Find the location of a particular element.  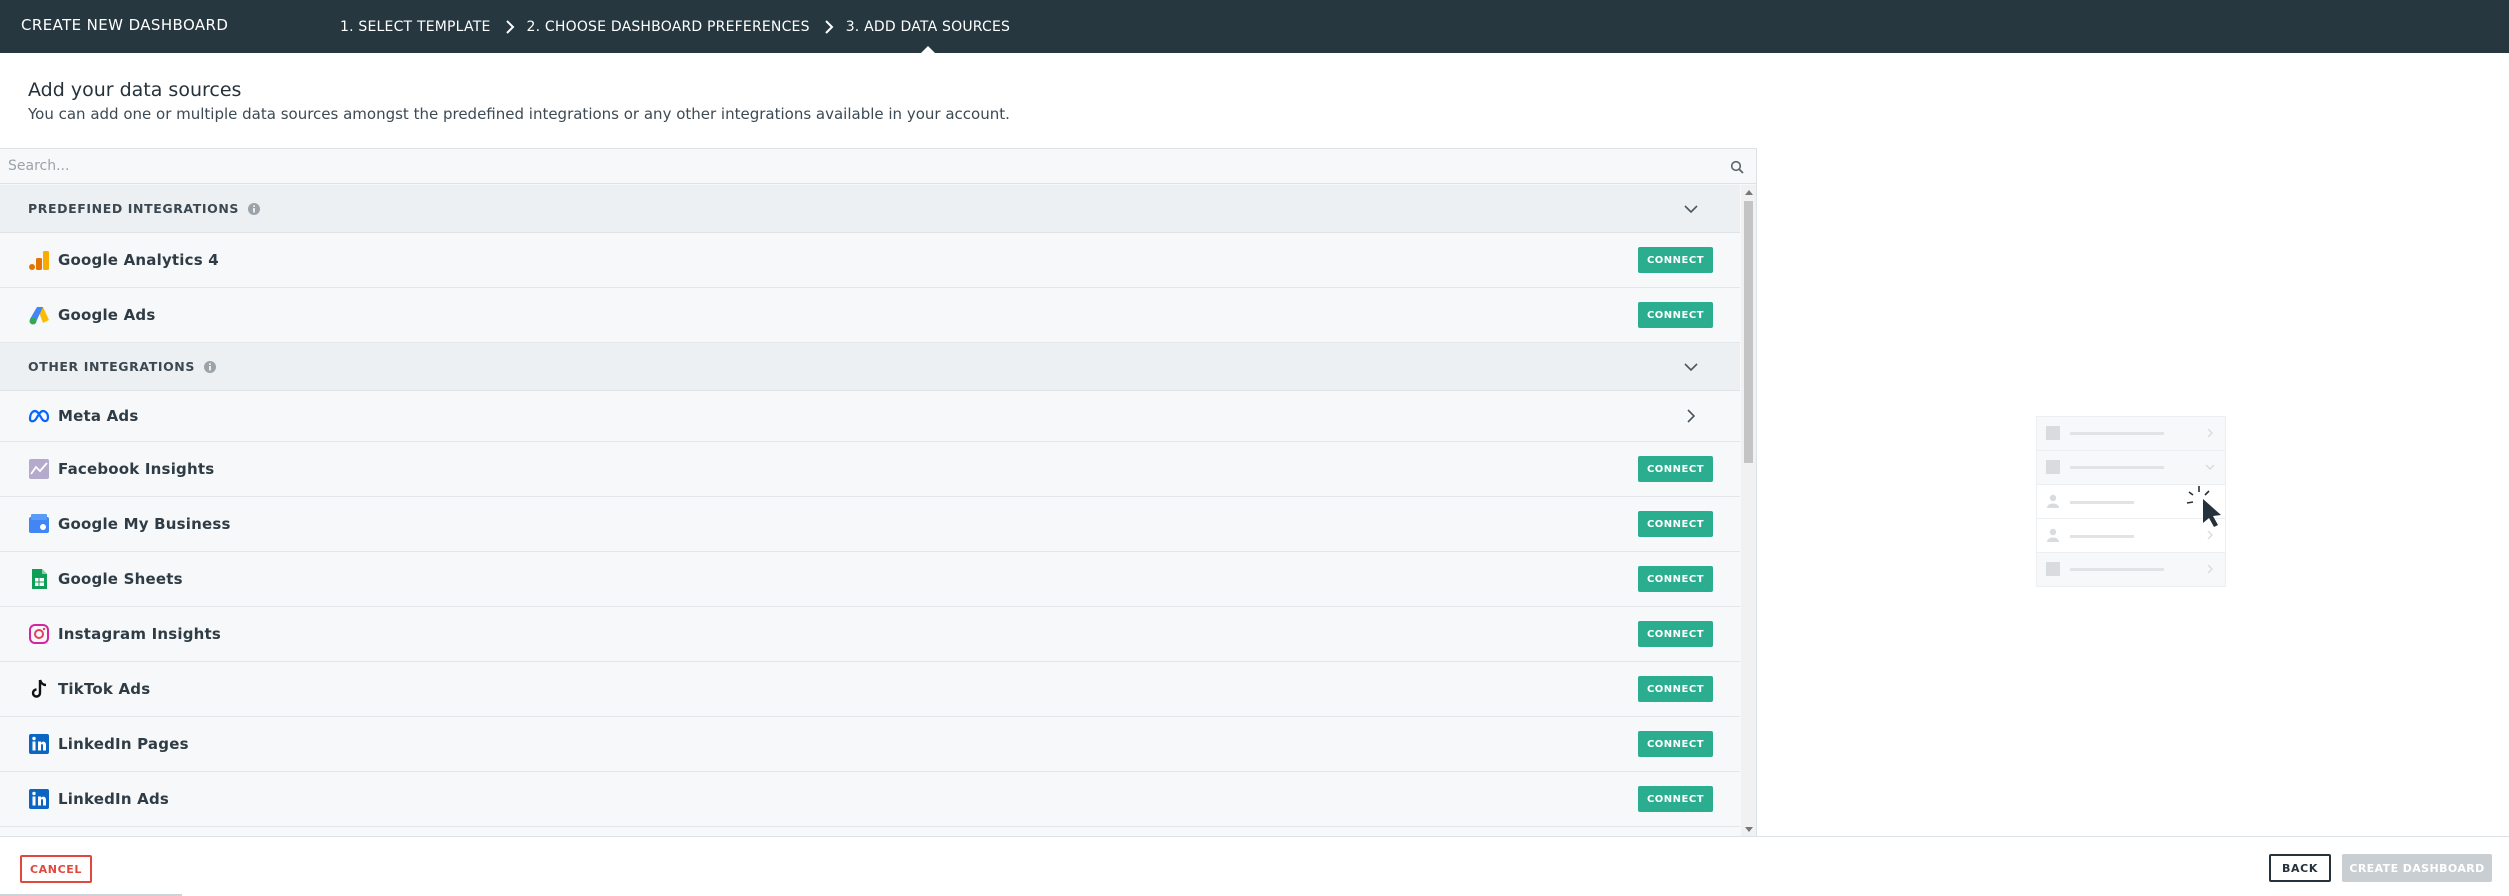

list-scrollbar is located at coordinates (1748, 510).